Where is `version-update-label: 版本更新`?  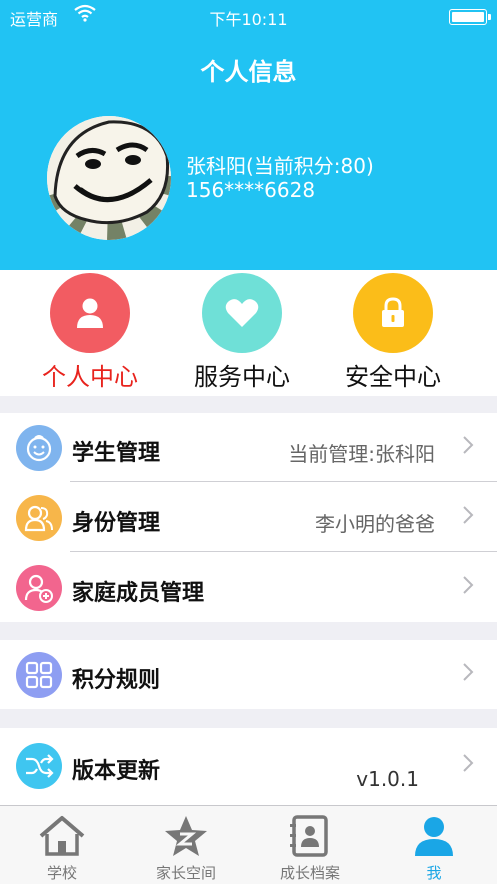
version-update-label: 版本更新 is located at coordinates (116, 771).